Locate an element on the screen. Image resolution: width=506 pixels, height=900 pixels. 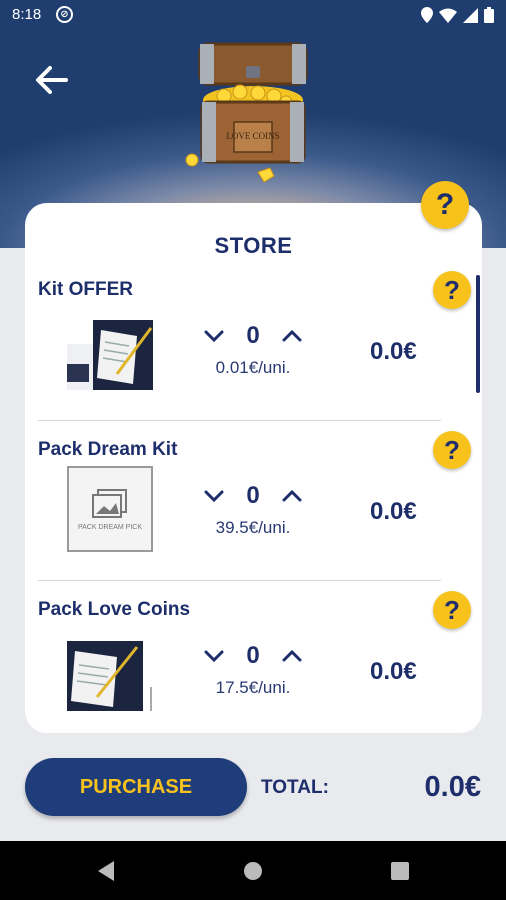
data-saver-icon: ⊘ is located at coordinates (64, 14).